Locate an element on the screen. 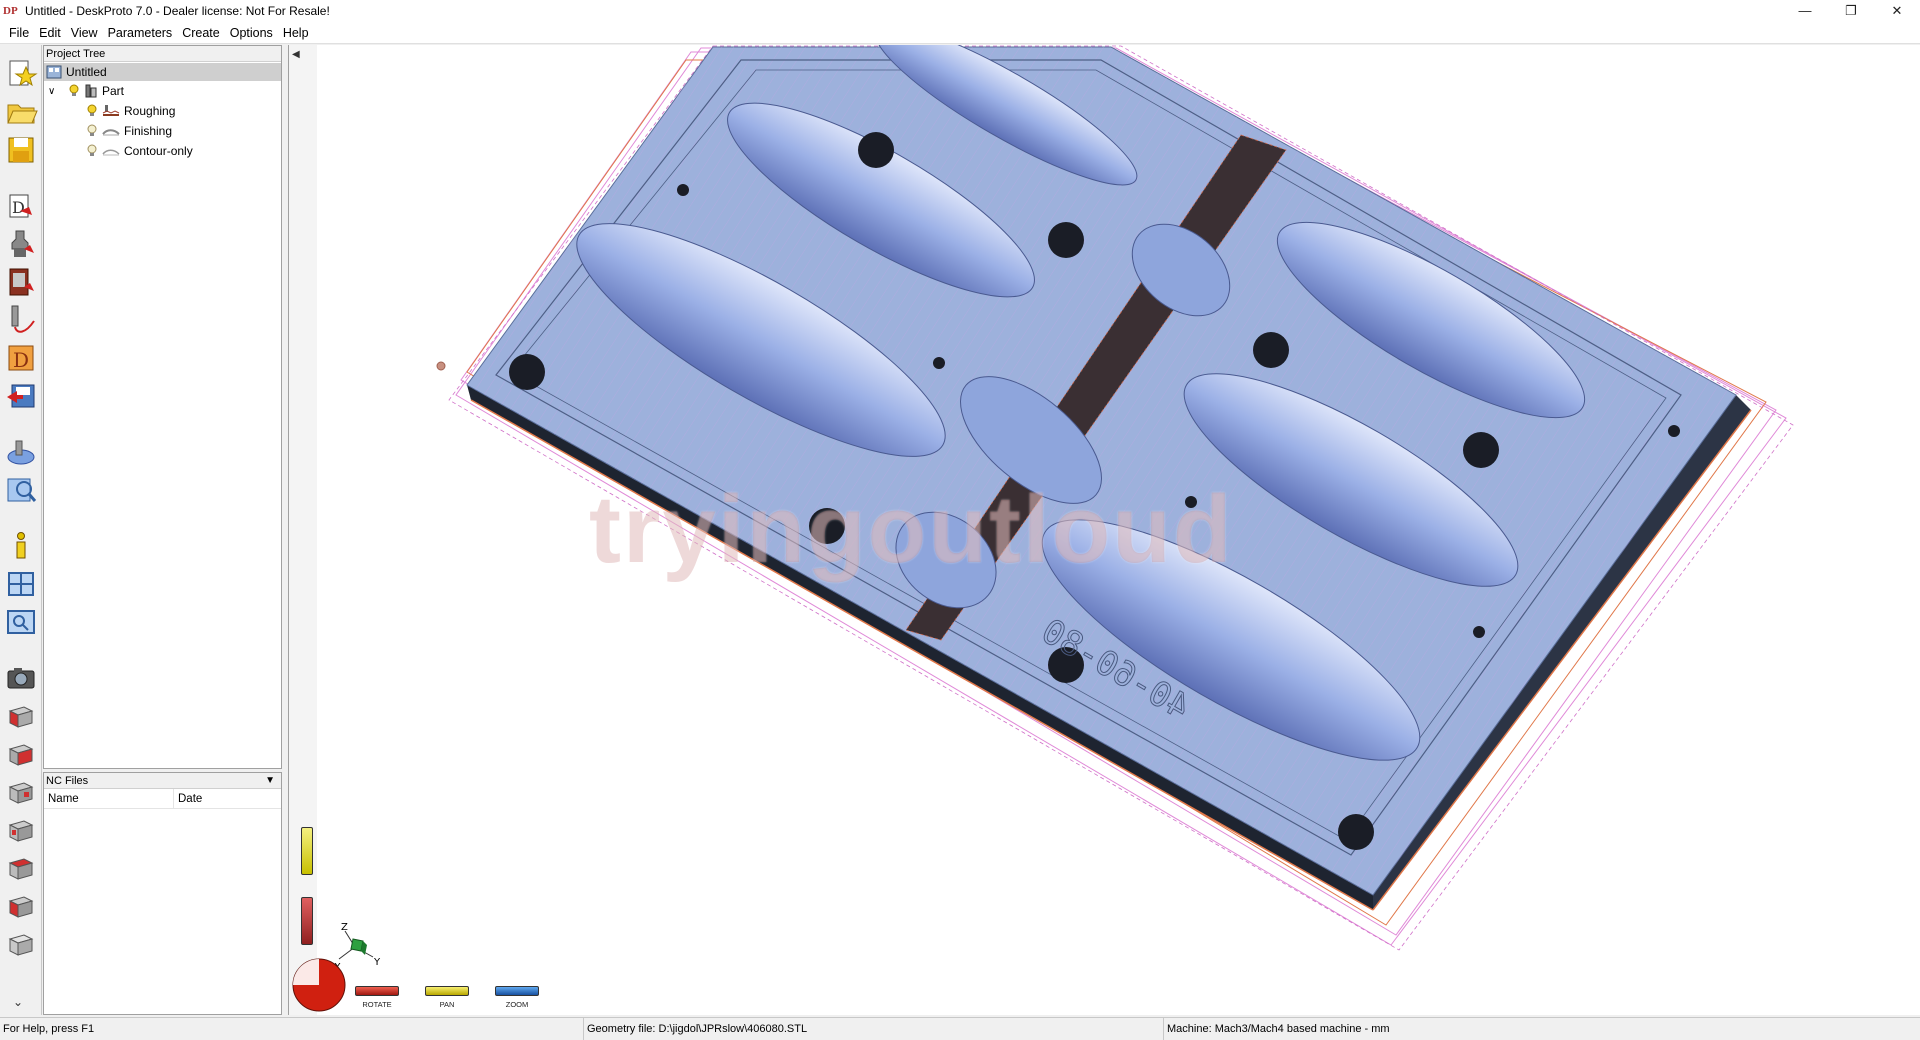 Image resolution: width=1920 pixels, height=1040 pixels. menu-edit: Edit is located at coordinates (50, 33).